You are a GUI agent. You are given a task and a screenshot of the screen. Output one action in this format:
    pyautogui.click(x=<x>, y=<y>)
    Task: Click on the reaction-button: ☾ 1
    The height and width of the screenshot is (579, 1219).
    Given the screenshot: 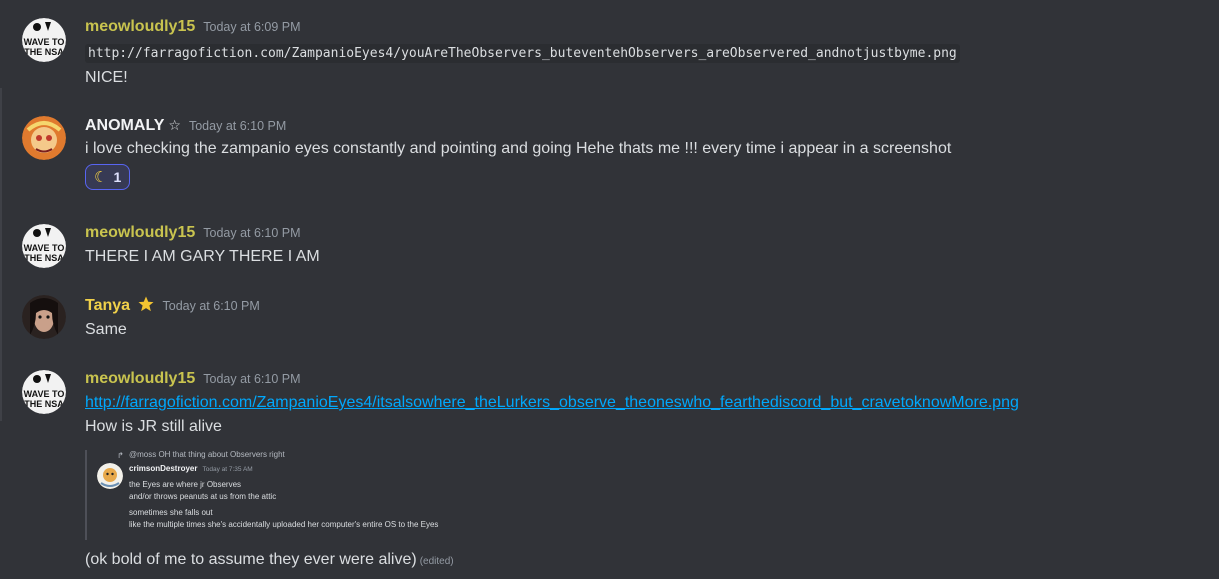 What is the action you would take?
    pyautogui.click(x=108, y=177)
    